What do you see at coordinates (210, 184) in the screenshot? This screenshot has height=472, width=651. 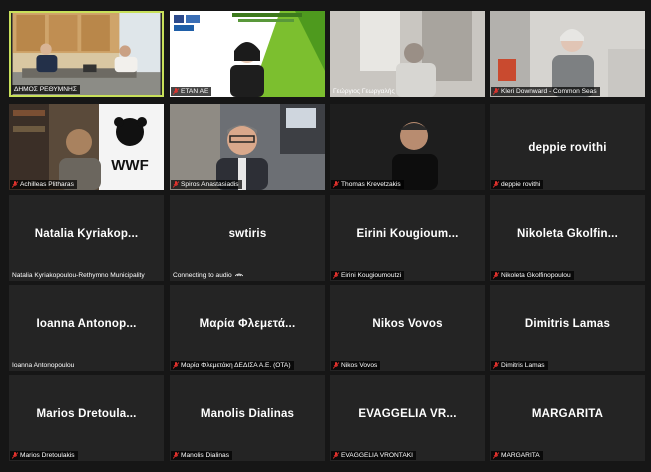 I see `participant-name: Spiros Anastasiadis` at bounding box center [210, 184].